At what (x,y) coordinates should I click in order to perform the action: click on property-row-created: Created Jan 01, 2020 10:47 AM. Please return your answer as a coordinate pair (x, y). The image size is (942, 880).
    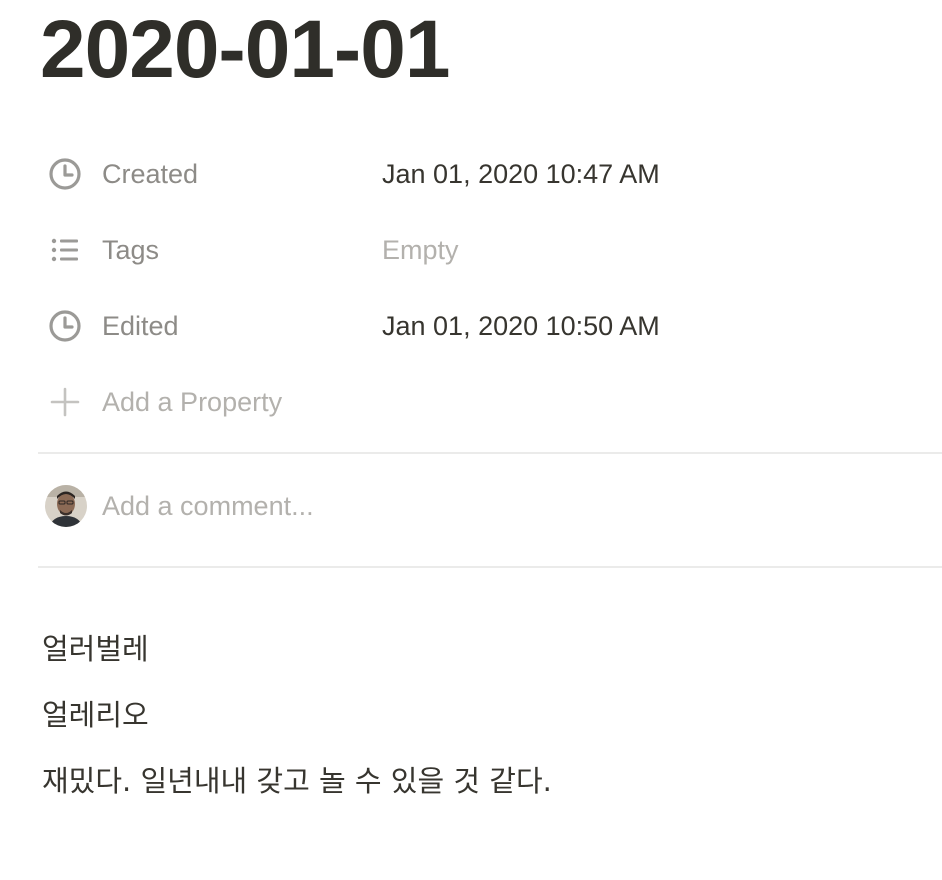
    Looking at the image, I should click on (491, 174).